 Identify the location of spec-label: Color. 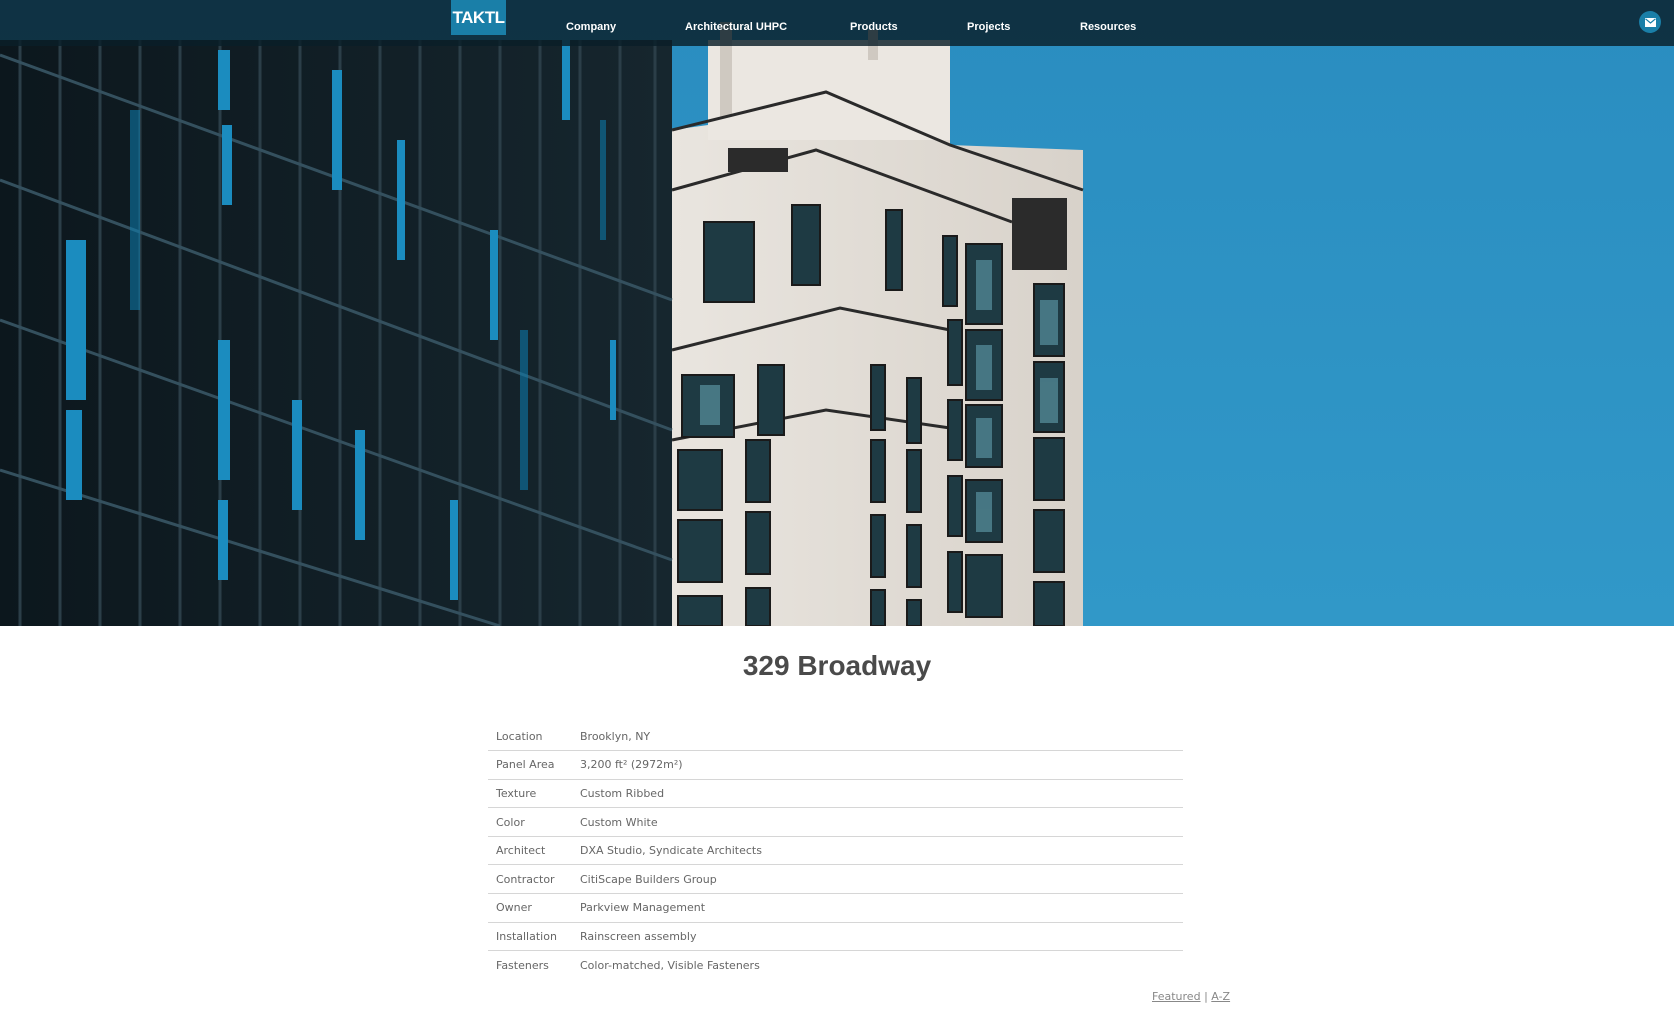
(534, 822).